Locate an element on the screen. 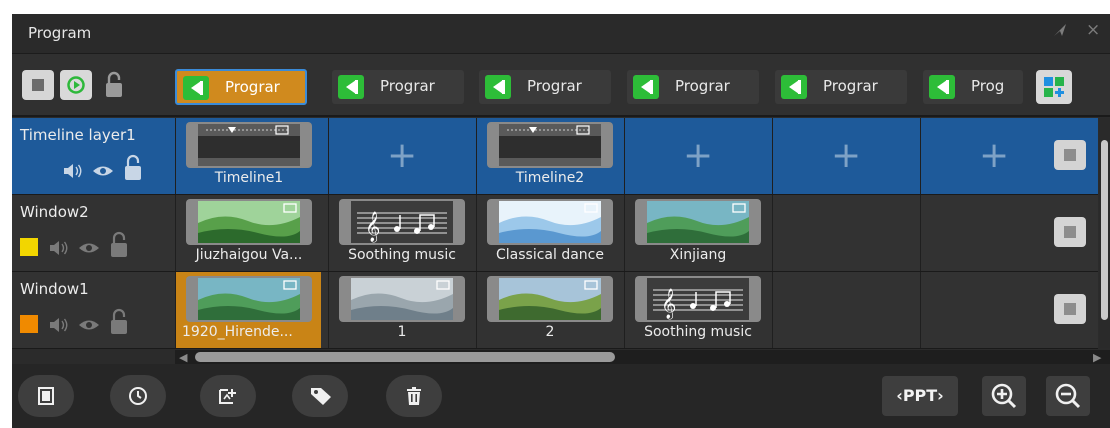 The image size is (1110, 428). film-icon is located at coordinates (46, 396).